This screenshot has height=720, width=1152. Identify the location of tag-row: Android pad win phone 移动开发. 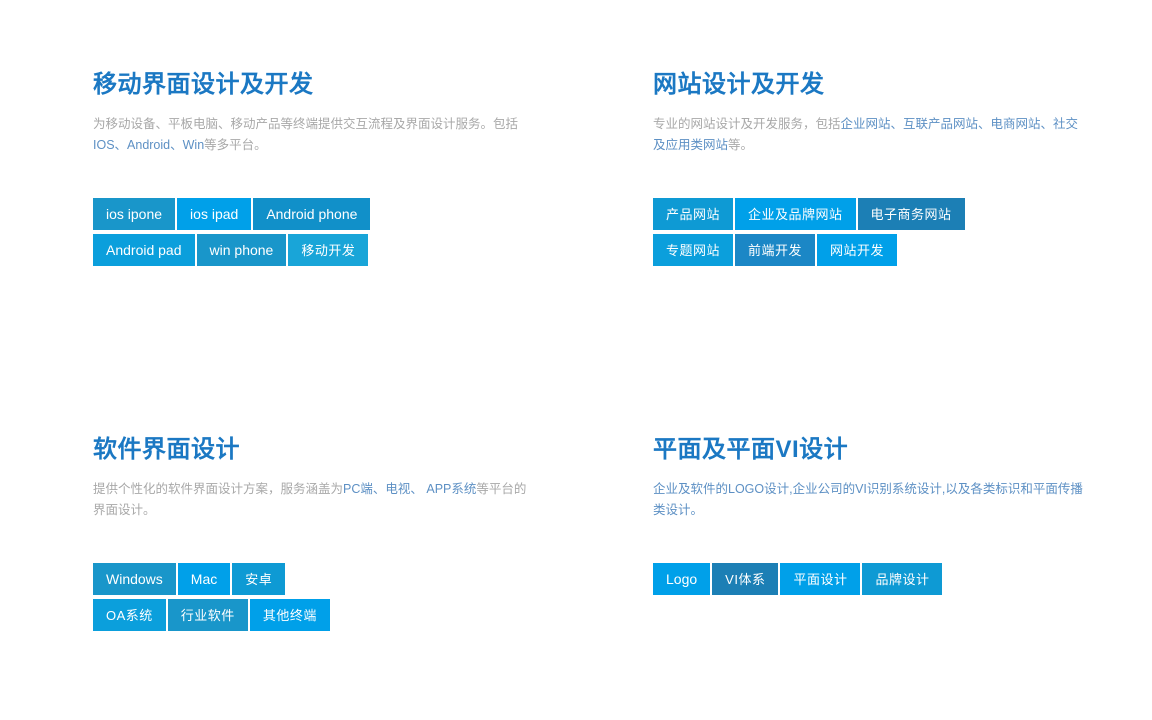
(313, 250).